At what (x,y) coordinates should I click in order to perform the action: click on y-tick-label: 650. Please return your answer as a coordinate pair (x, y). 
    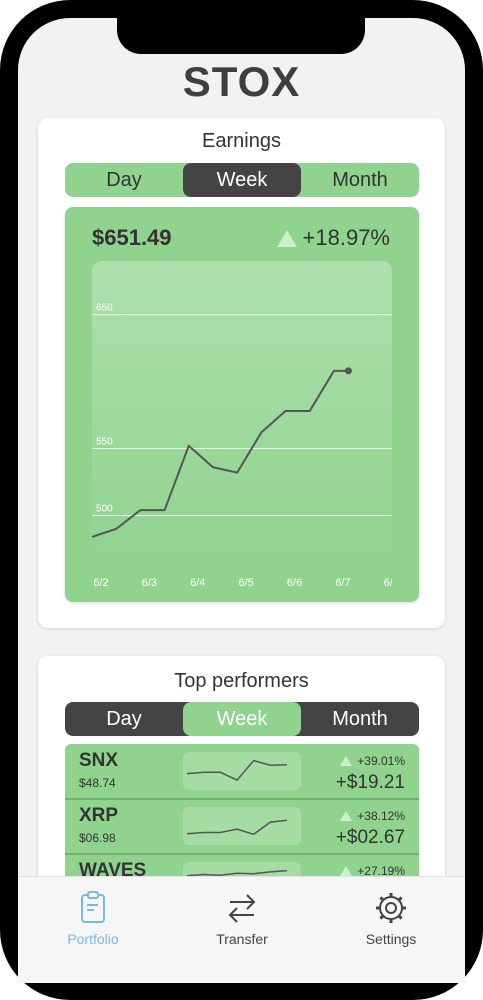
    Looking at the image, I should click on (104, 308).